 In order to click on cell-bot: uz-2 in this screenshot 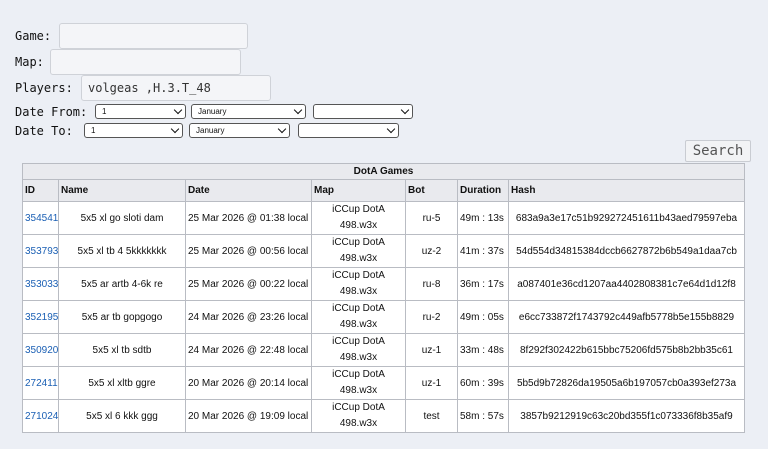, I will do `click(431, 251)`.